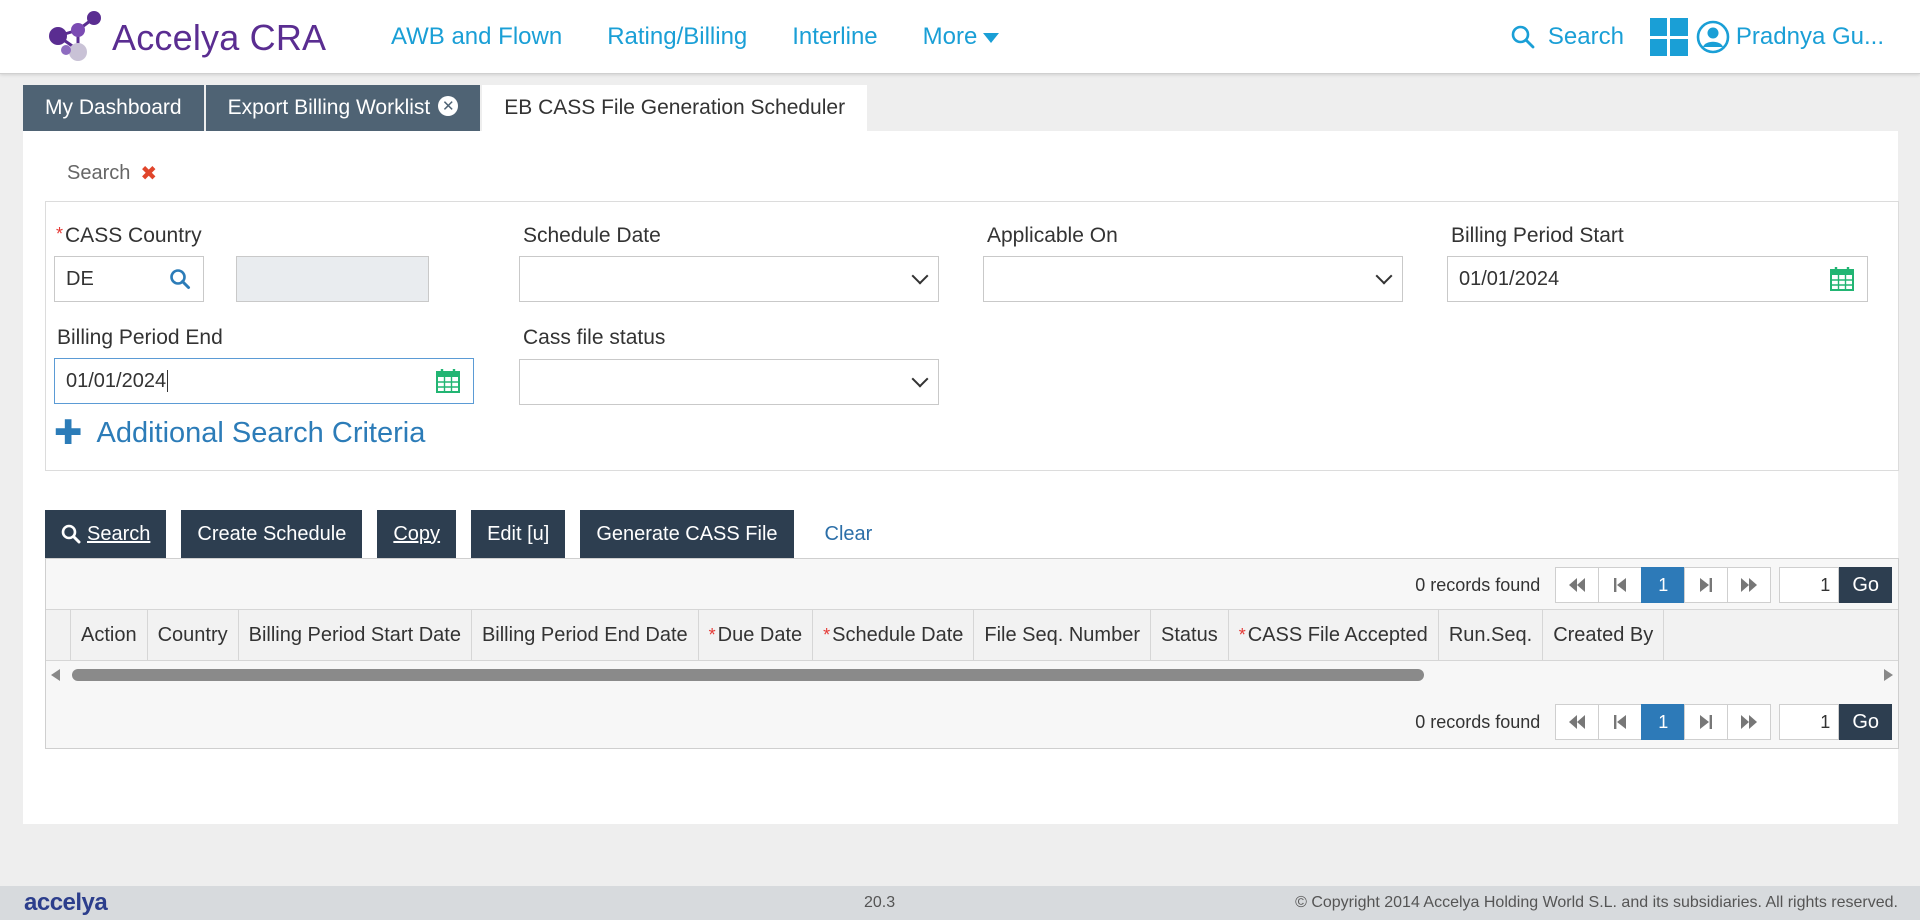  Describe the element at coordinates (68, 433) in the screenshot. I see `plus-icon: ✚` at that location.